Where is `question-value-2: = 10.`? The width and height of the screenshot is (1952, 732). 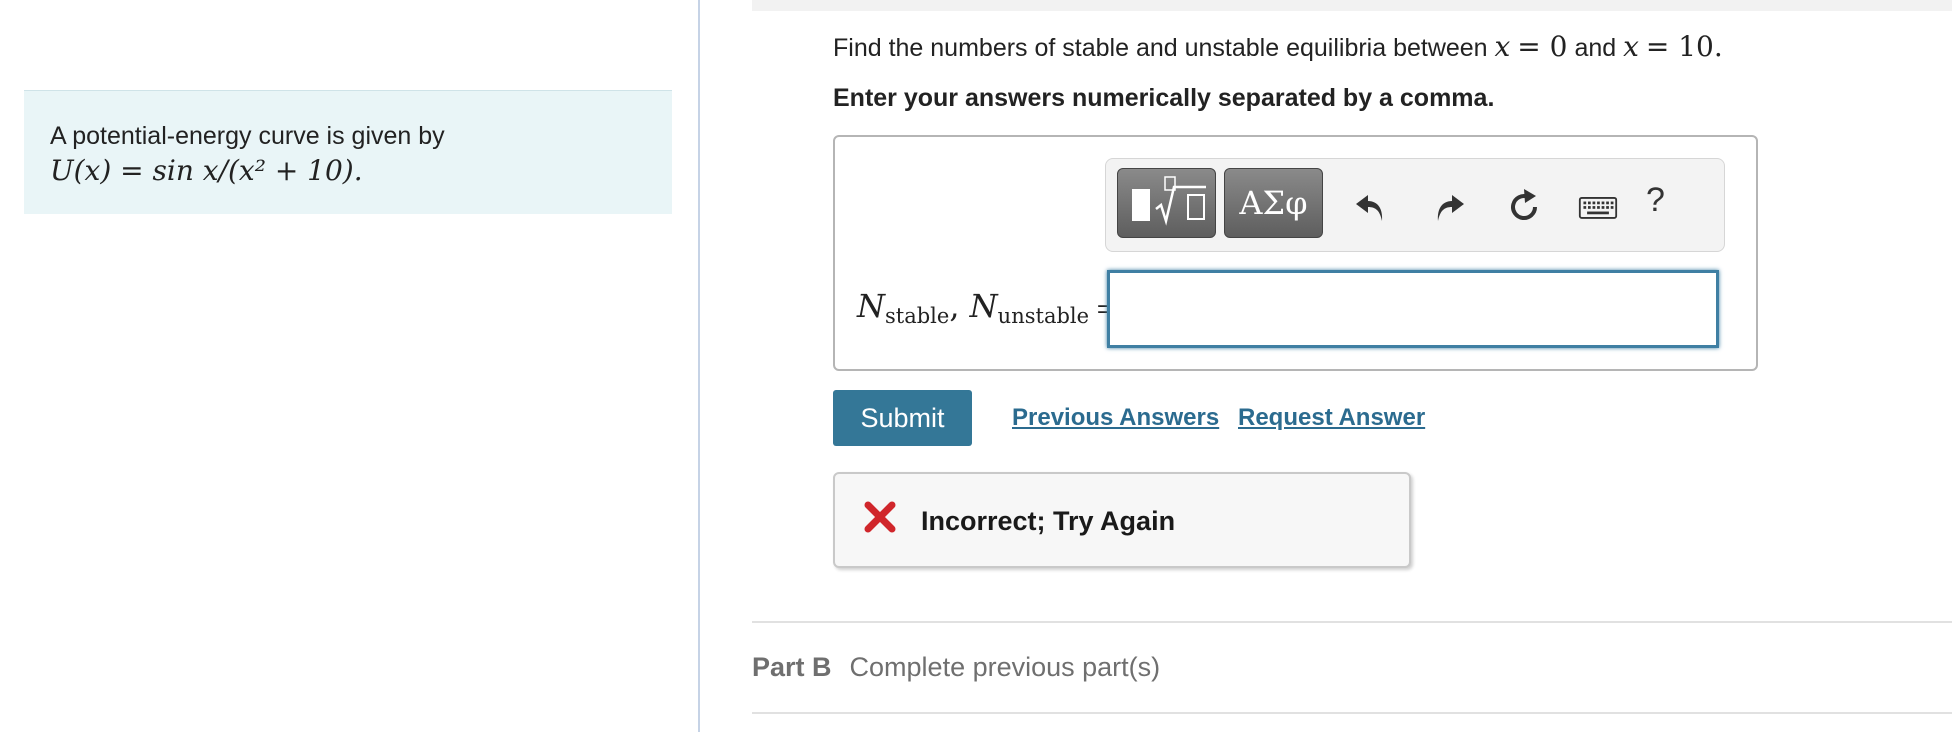
question-value-2: = 10. is located at coordinates (1684, 46).